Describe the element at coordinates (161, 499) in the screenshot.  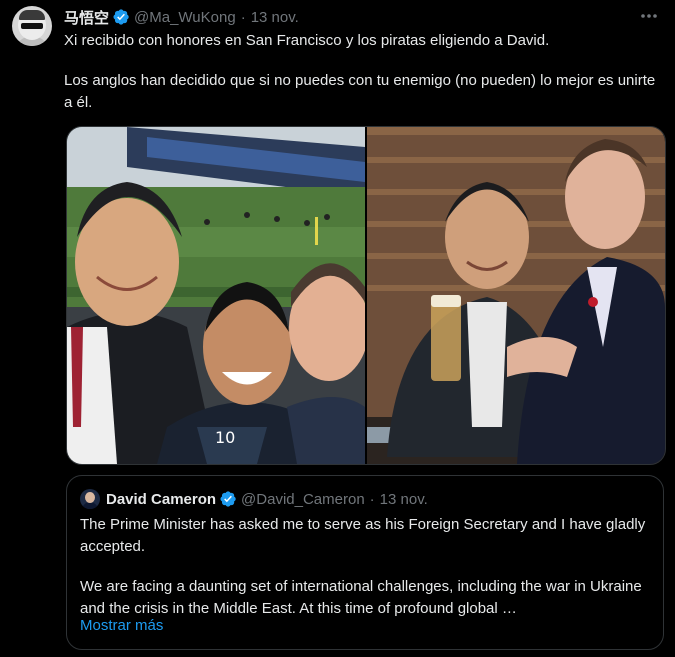
I see `quoted-author-display-name: David Cameron` at that location.